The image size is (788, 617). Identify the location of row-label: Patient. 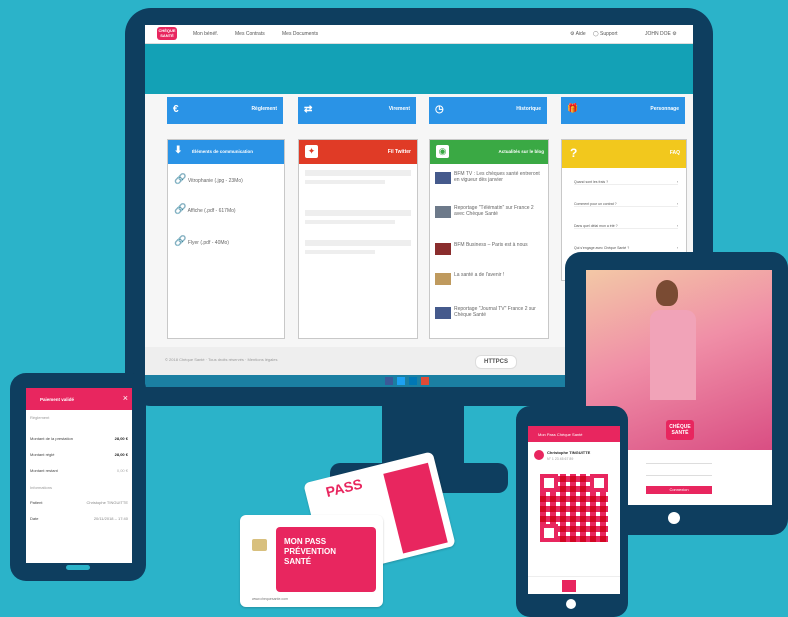
(36, 502).